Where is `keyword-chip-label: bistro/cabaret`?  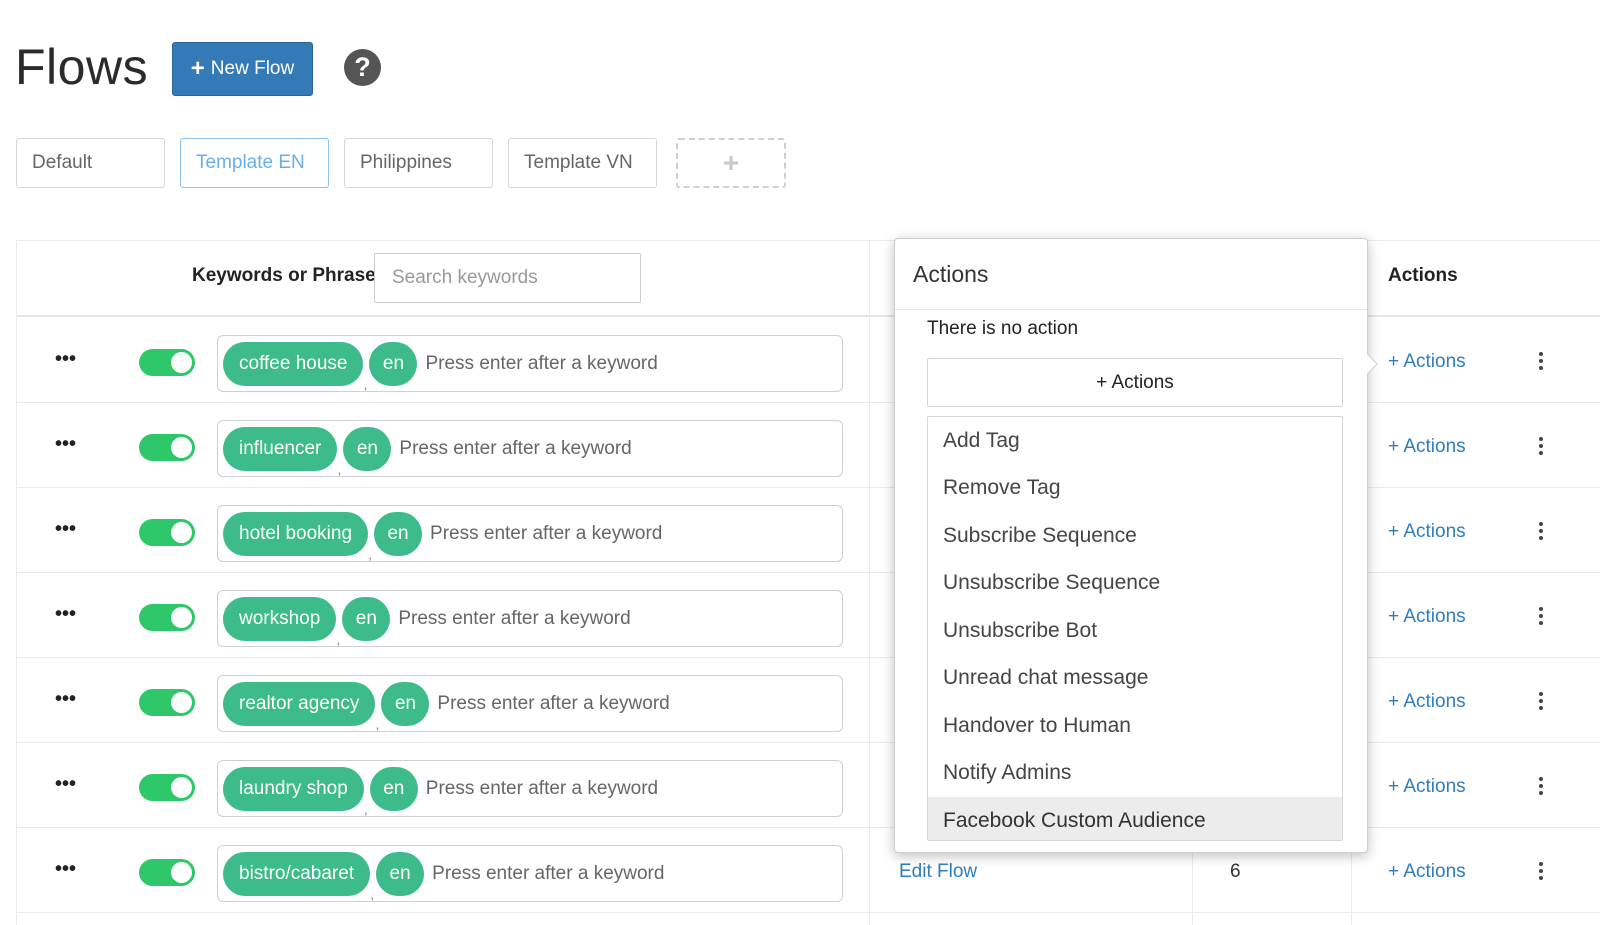
keyword-chip-label: bistro/cabaret is located at coordinates (297, 873).